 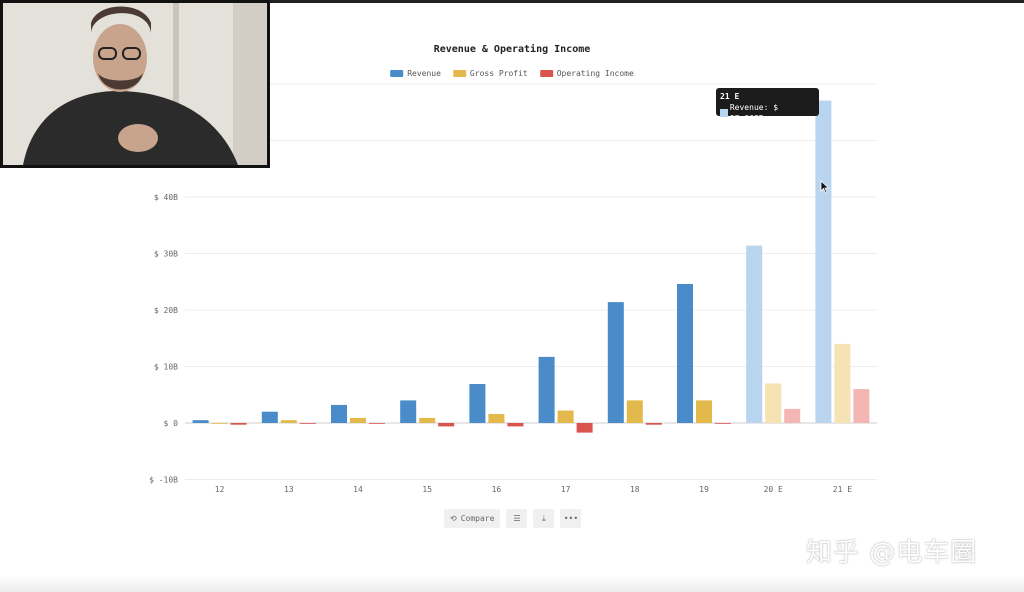 I want to click on watermark-text: 知乎 @电车圈, so click(x=892, y=553).